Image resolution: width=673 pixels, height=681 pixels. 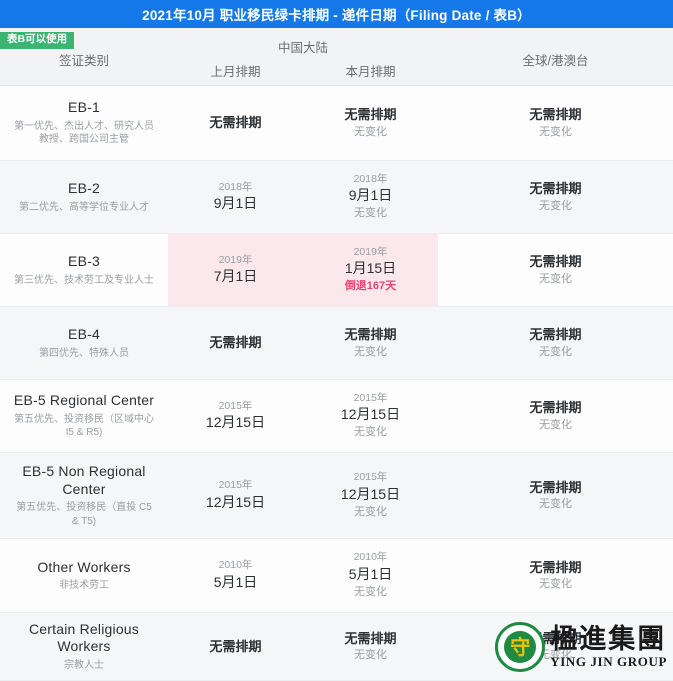 I want to click on visa-category-subtitle: 宗教人士, so click(x=84, y=665).